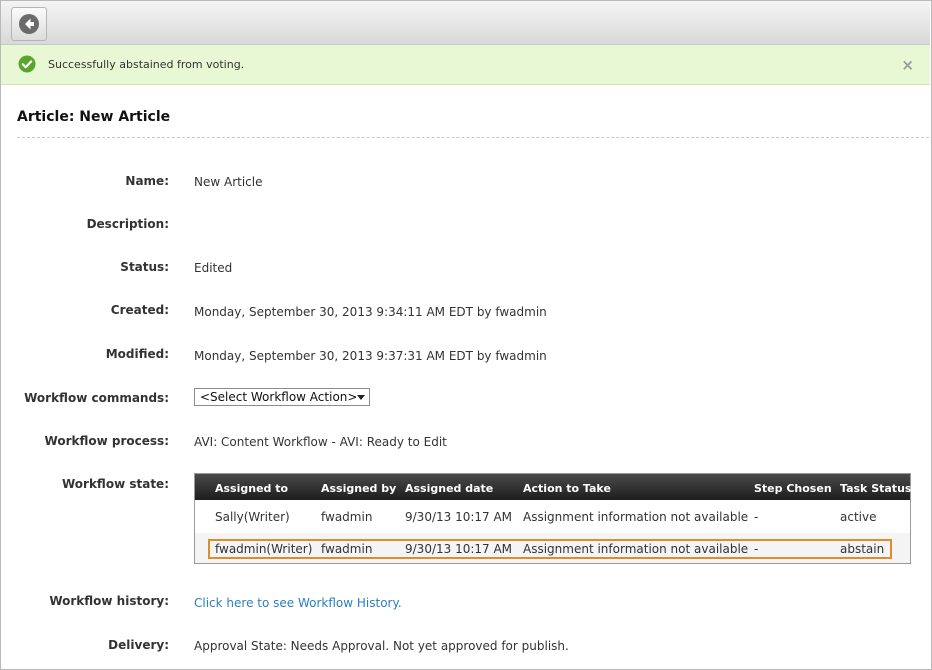 The width and height of the screenshot is (932, 670). Describe the element at coordinates (550, 549) in the screenshot. I see `highlight-box` at that location.